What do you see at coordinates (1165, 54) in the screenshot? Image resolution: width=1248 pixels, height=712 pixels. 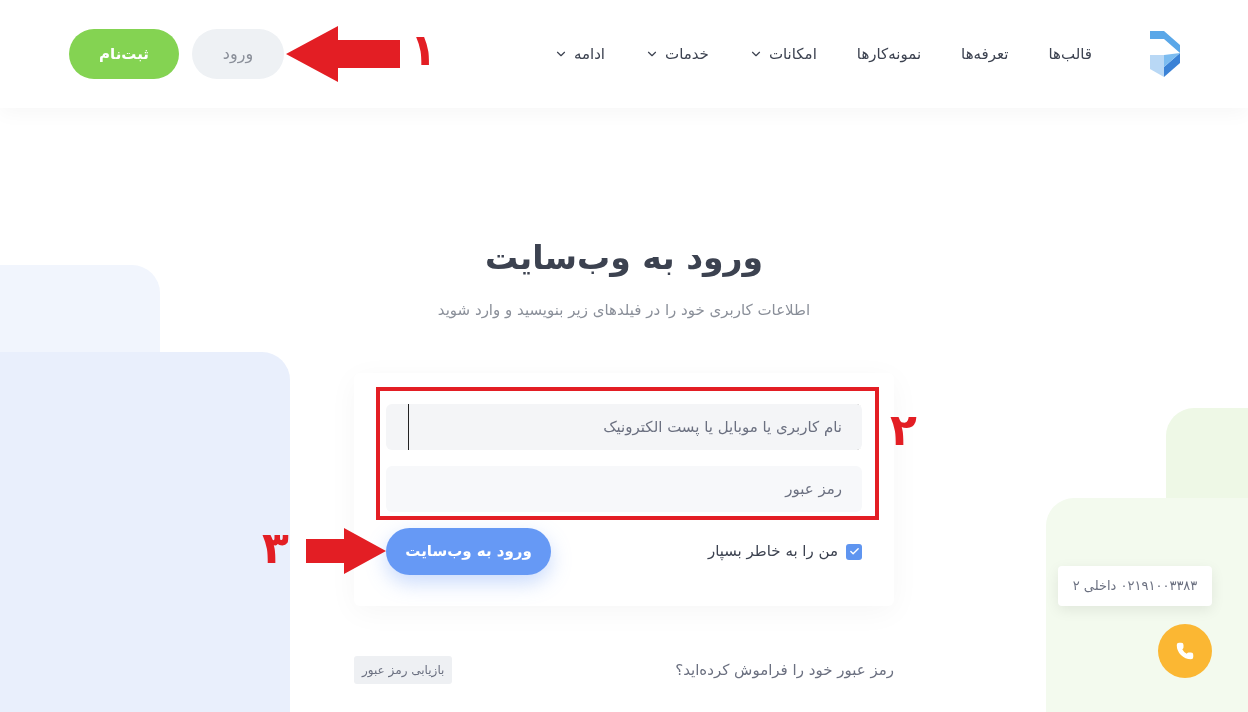 I see `logo-icon` at bounding box center [1165, 54].